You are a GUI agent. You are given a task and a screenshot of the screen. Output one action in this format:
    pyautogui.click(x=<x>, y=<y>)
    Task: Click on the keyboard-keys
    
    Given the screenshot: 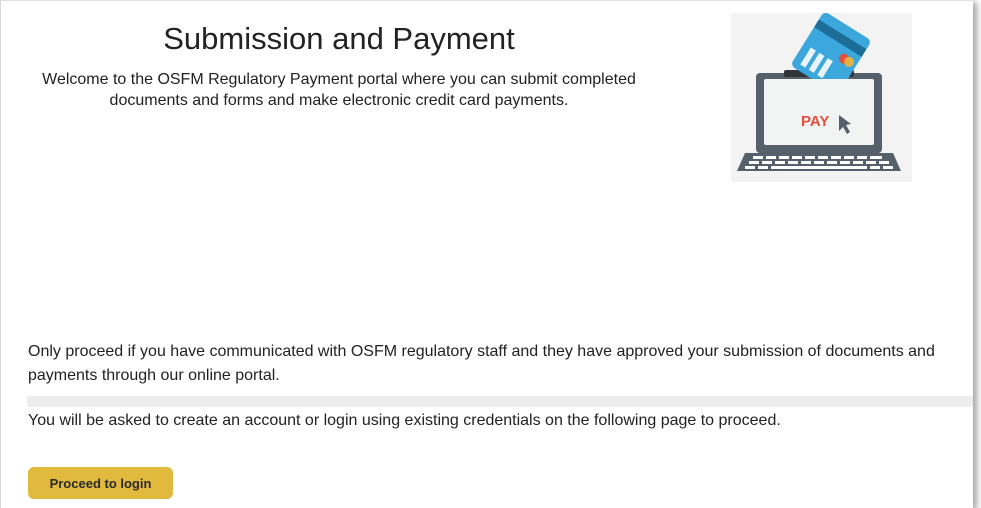 What is the action you would take?
    pyautogui.click(x=819, y=162)
    